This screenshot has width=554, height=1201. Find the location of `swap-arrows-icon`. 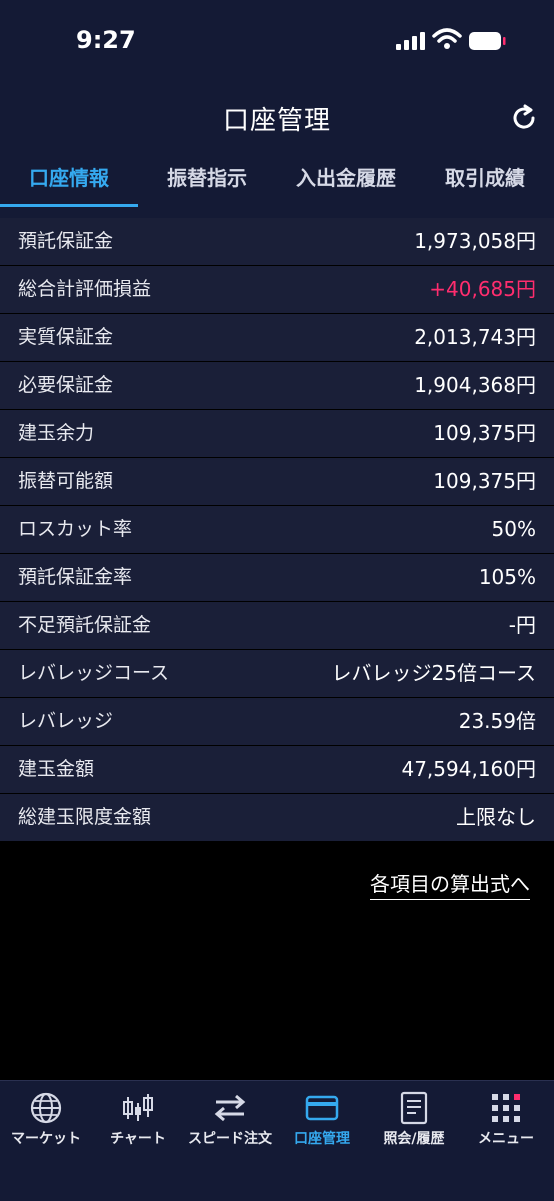

swap-arrows-icon is located at coordinates (230, 1108).